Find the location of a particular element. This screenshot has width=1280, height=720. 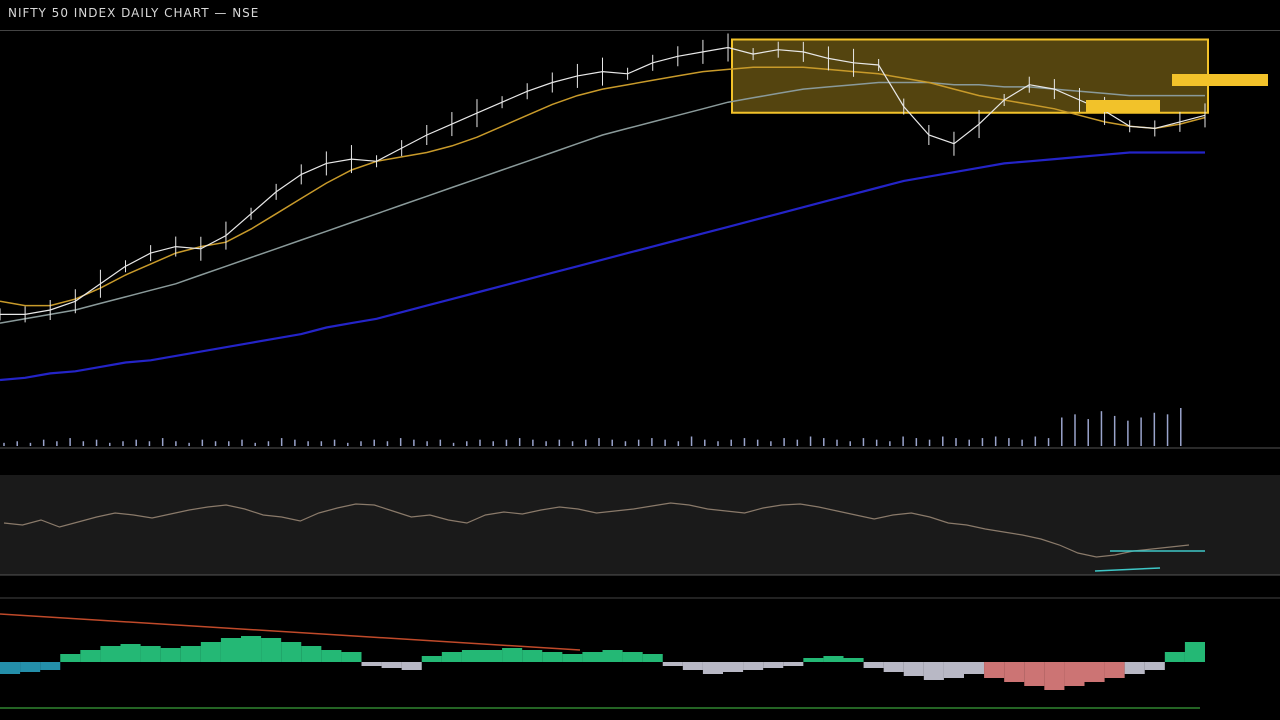

rsi-panel is located at coordinates (640, 525).